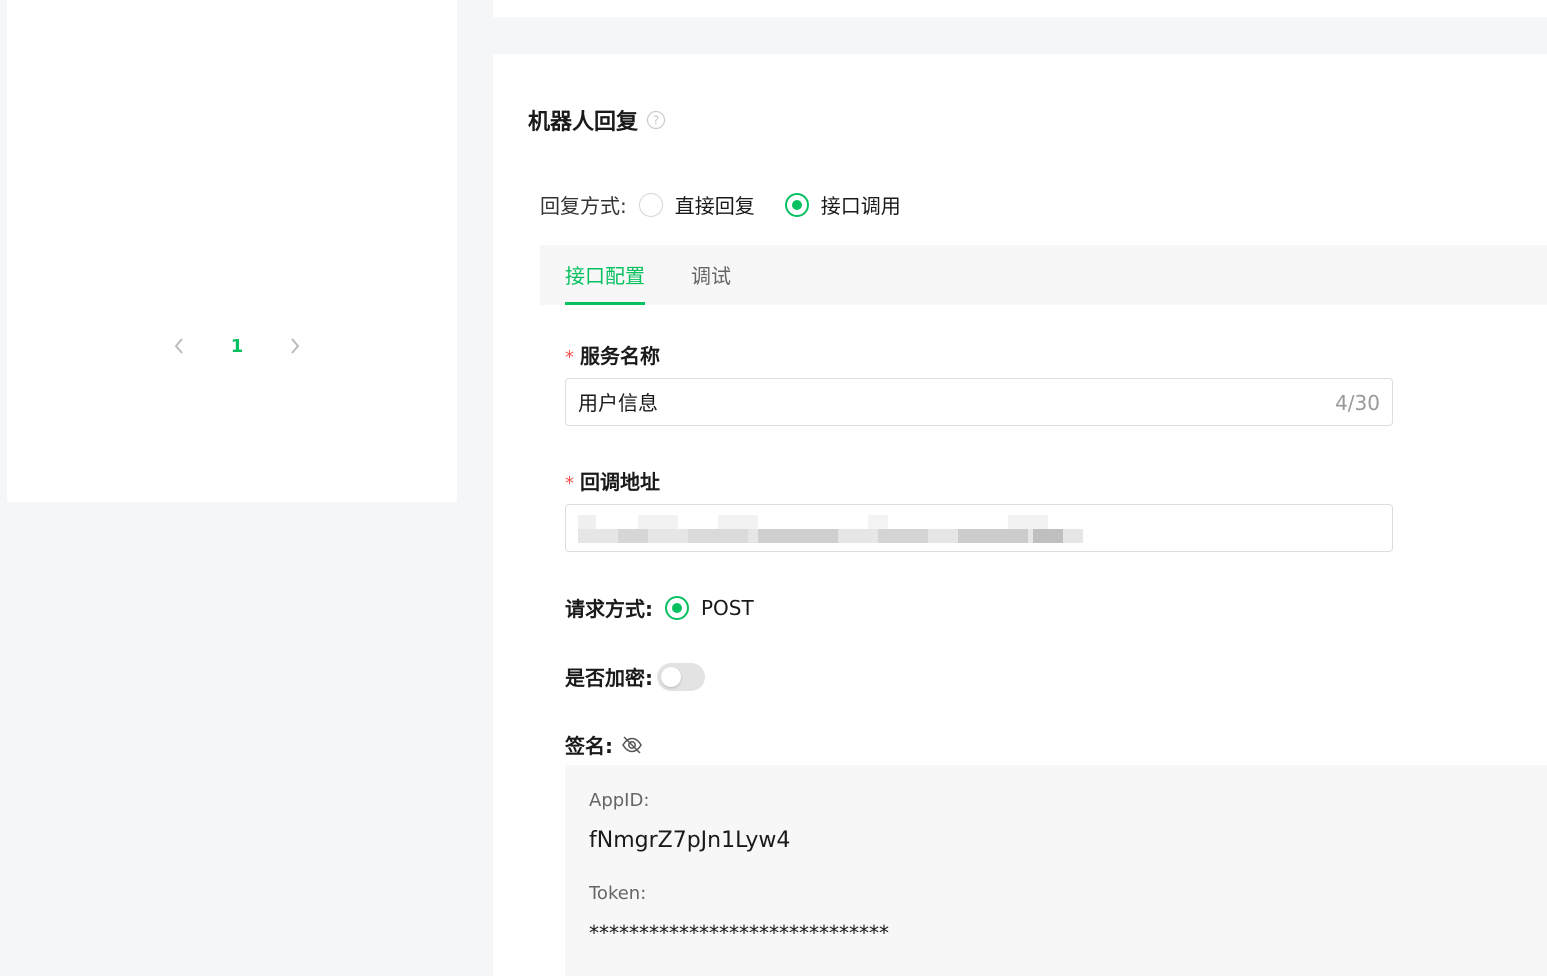 The width and height of the screenshot is (1547, 976). Describe the element at coordinates (690, 840) in the screenshot. I see `appid-value: fNmgrZ7pJn1Lyw4` at that location.